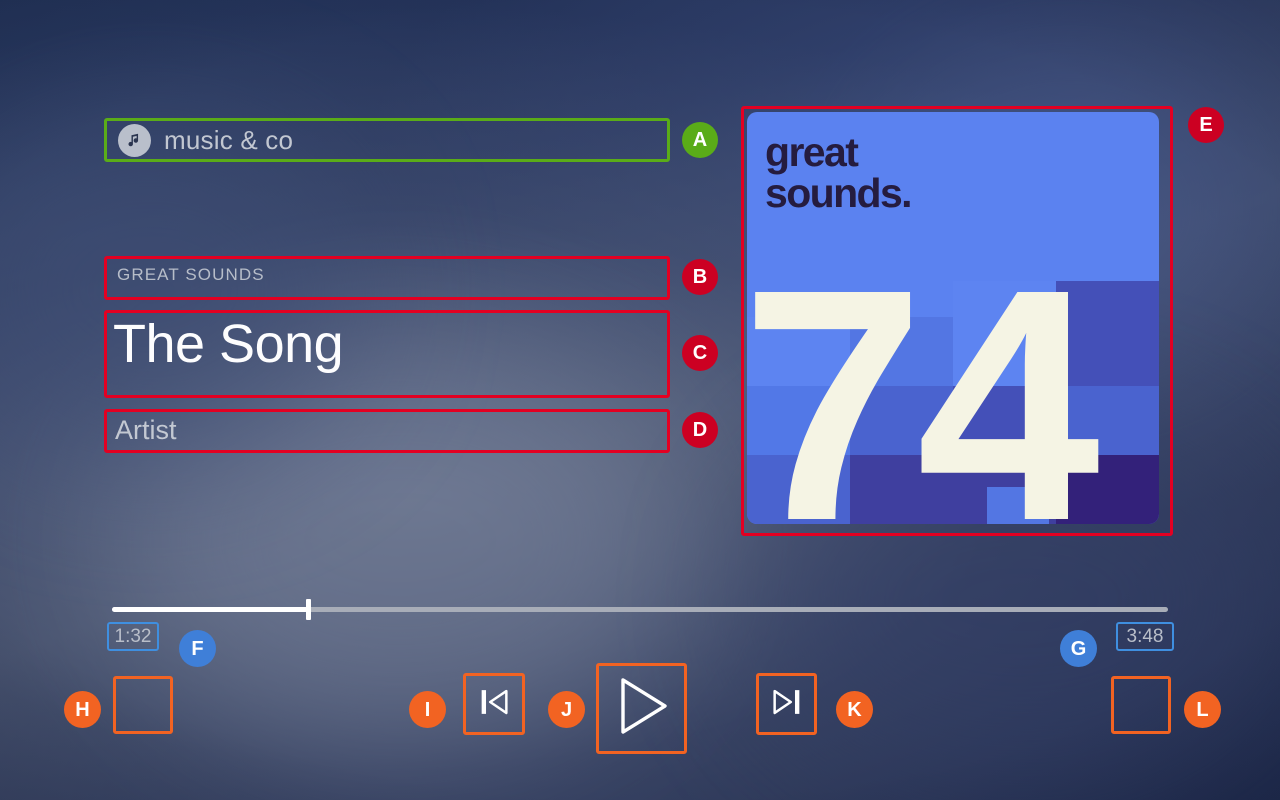  Describe the element at coordinates (143, 705) in the screenshot. I see `annotation-box-H` at that location.